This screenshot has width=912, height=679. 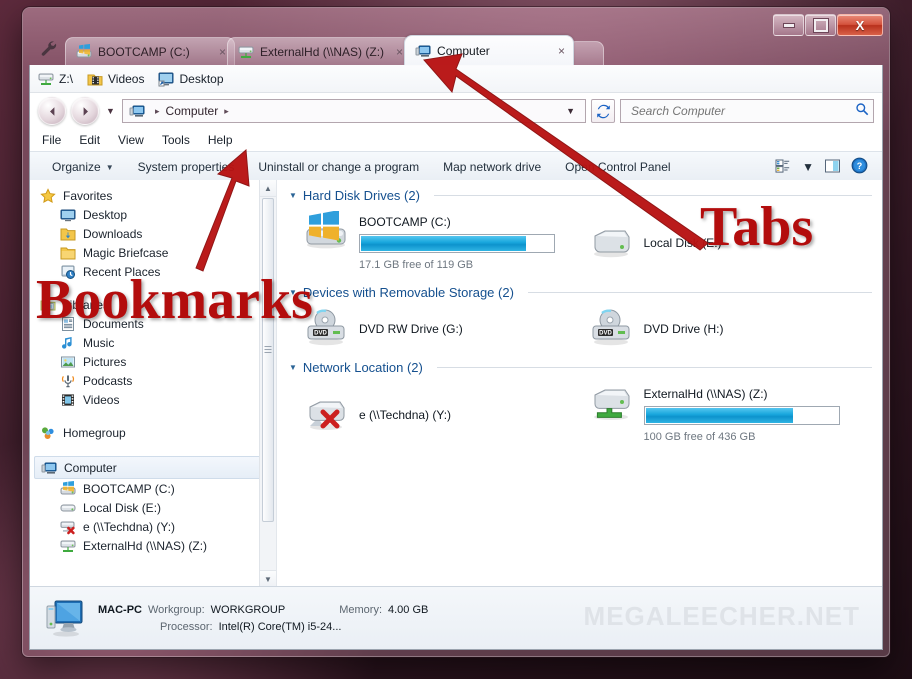 I want to click on tab-externalhd: ExternalHd (\\NAS) (Z:) ×, so click(x=320, y=51).